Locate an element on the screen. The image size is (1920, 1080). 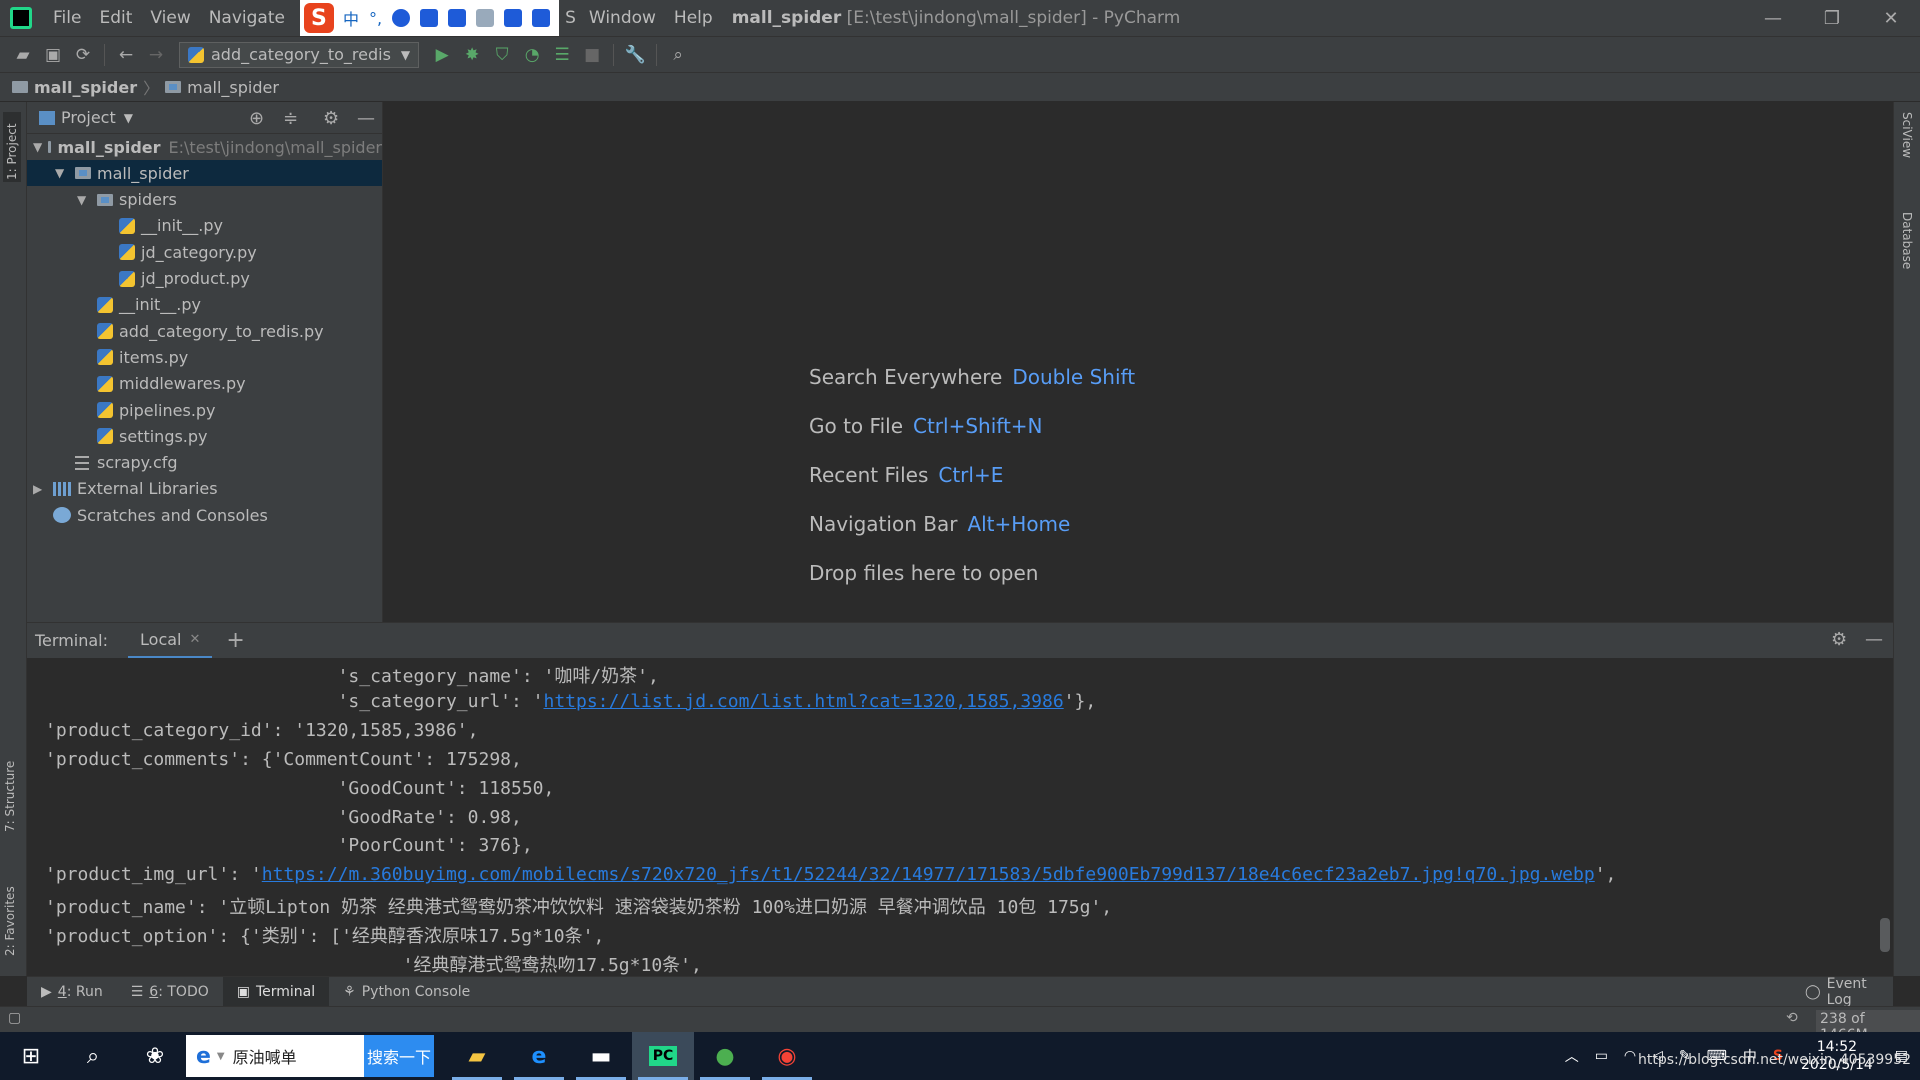
run-icon: ▶ is located at coordinates (442, 55).